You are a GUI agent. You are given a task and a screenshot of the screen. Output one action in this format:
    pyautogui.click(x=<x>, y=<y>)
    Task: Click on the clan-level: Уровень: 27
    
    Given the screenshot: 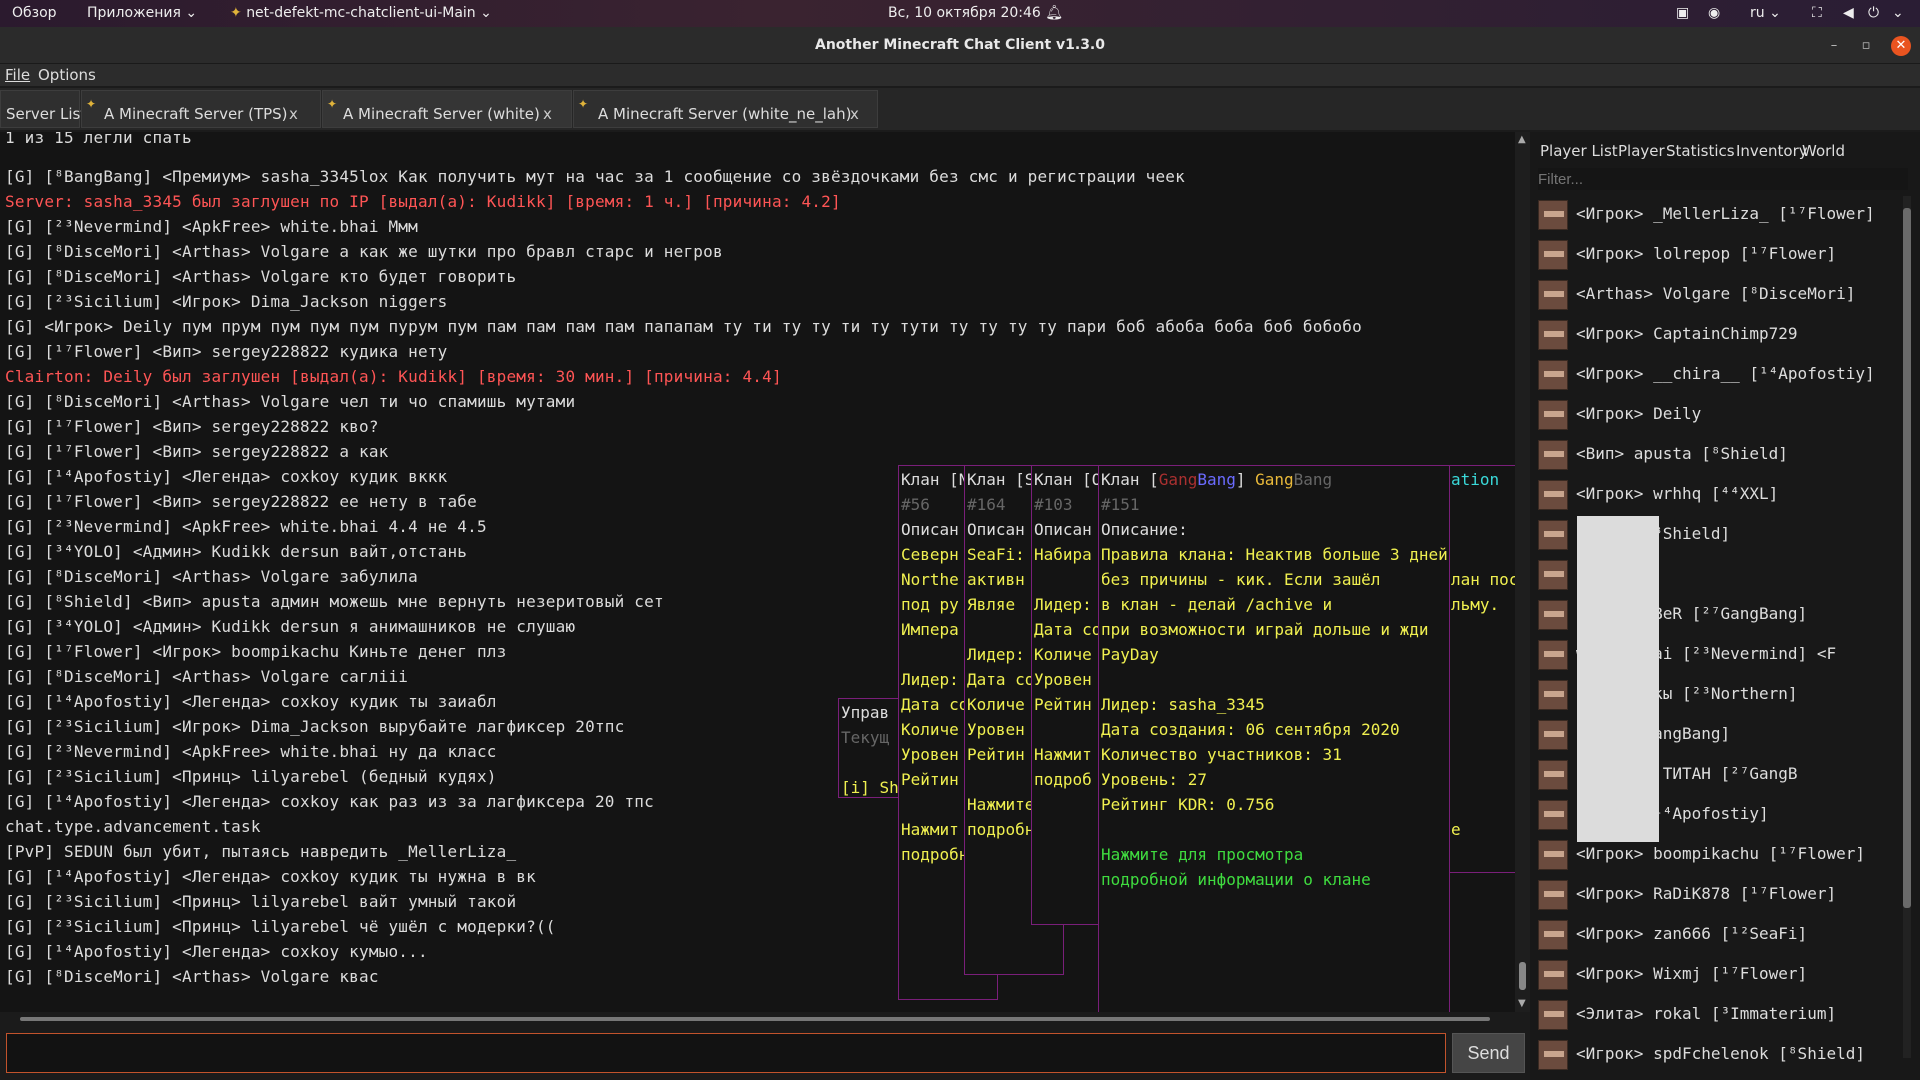 What is the action you would take?
    pyautogui.click(x=1154, y=779)
    